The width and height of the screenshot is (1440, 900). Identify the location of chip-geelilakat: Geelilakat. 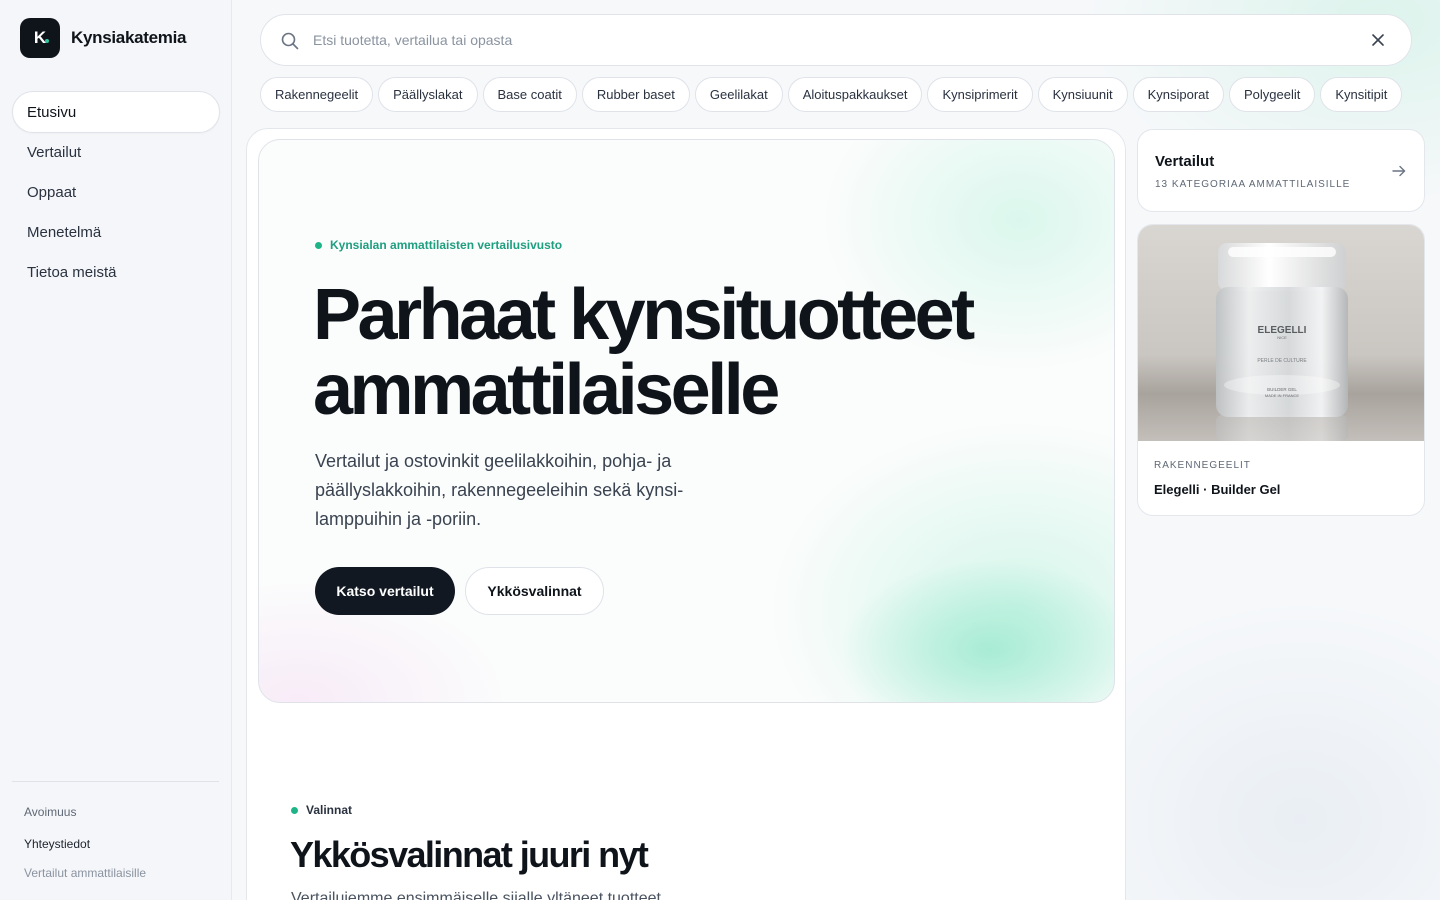
(738, 94).